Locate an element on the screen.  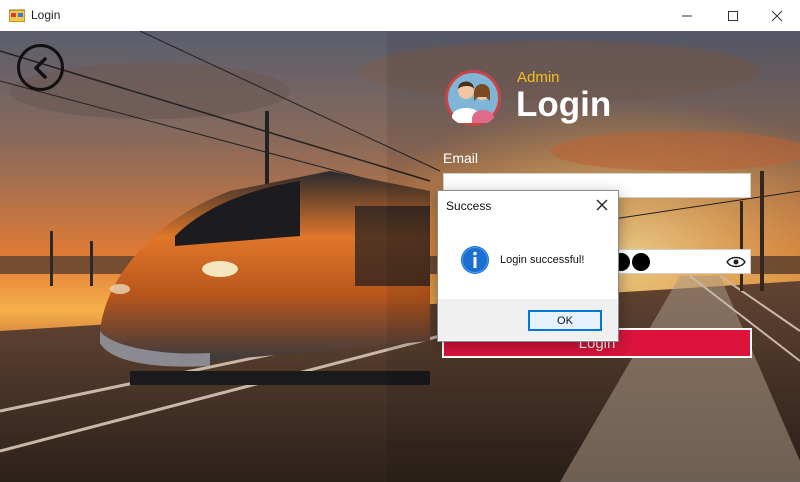
info-icon is located at coordinates (475, 260).